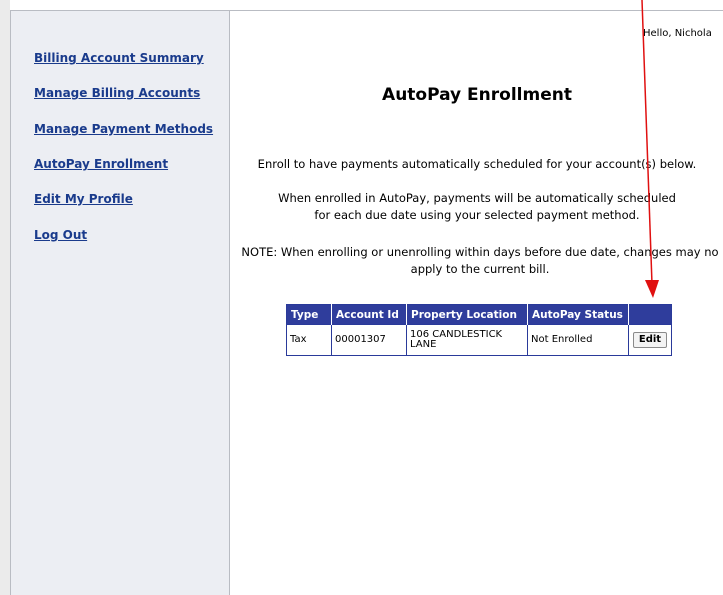  What do you see at coordinates (309, 340) in the screenshot?
I see `cell-type: Tax` at bounding box center [309, 340].